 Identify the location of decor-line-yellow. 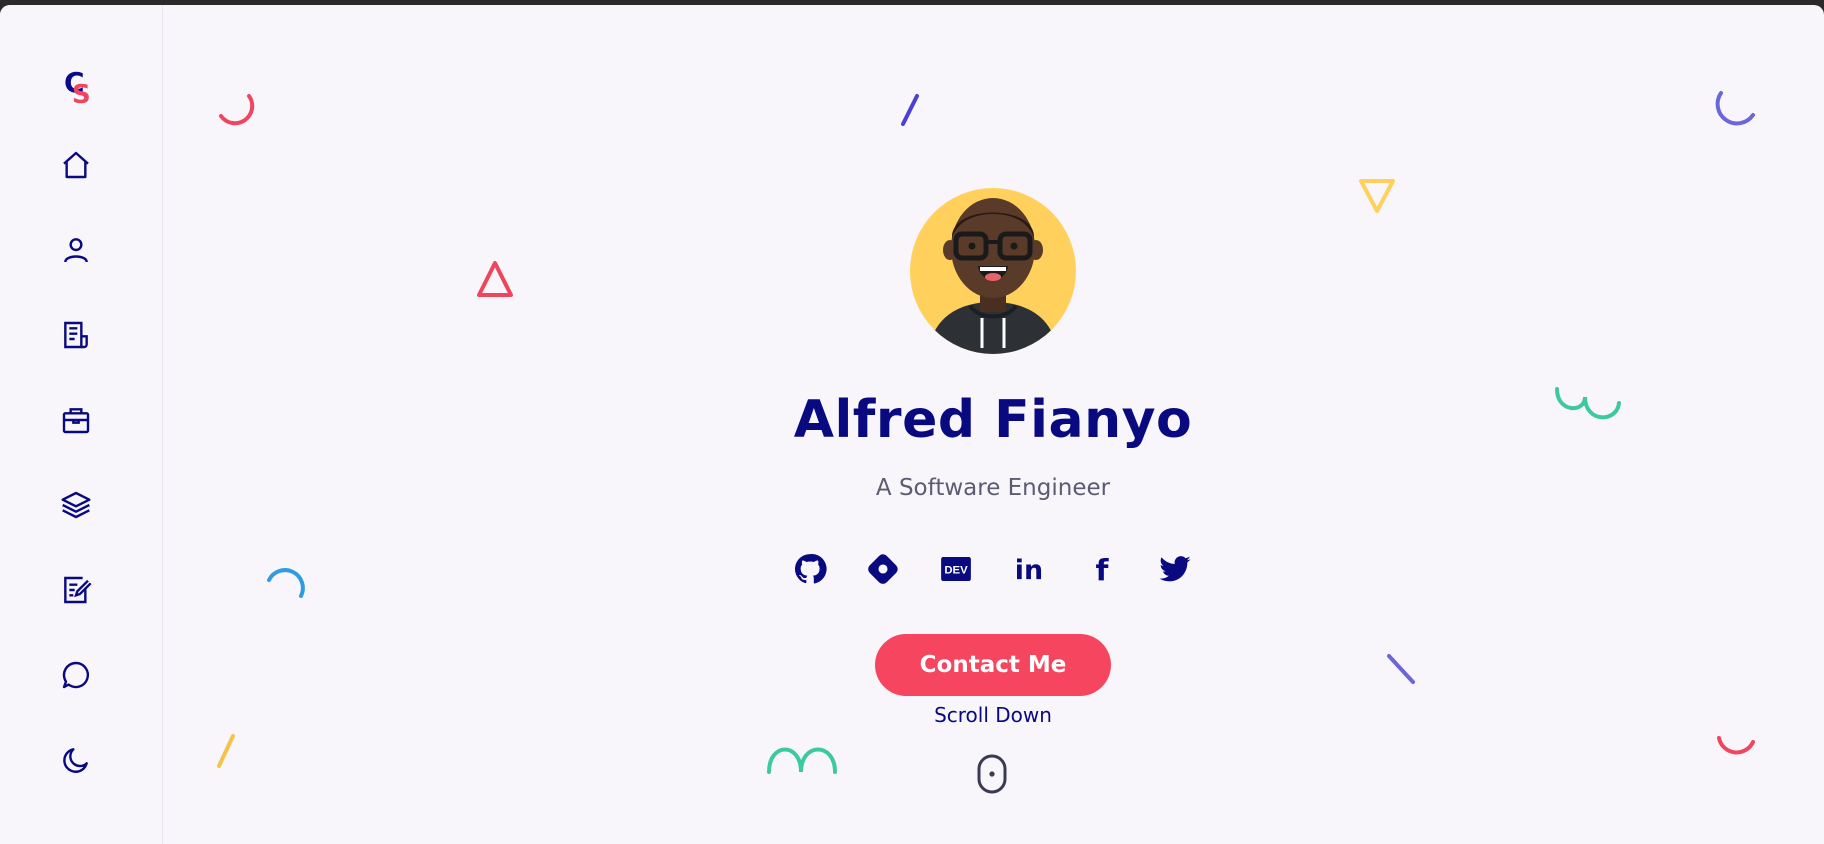
(226, 751).